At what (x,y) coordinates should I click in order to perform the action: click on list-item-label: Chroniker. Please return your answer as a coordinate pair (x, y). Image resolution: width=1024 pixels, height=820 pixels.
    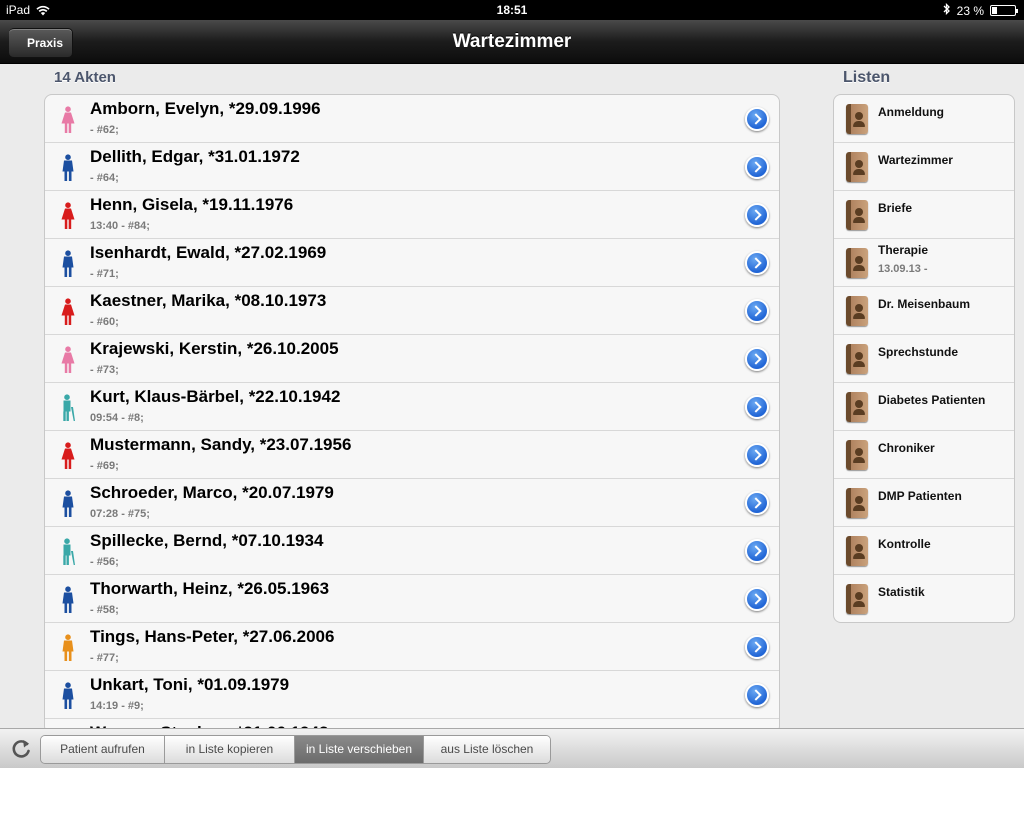
    Looking at the image, I should click on (906, 448).